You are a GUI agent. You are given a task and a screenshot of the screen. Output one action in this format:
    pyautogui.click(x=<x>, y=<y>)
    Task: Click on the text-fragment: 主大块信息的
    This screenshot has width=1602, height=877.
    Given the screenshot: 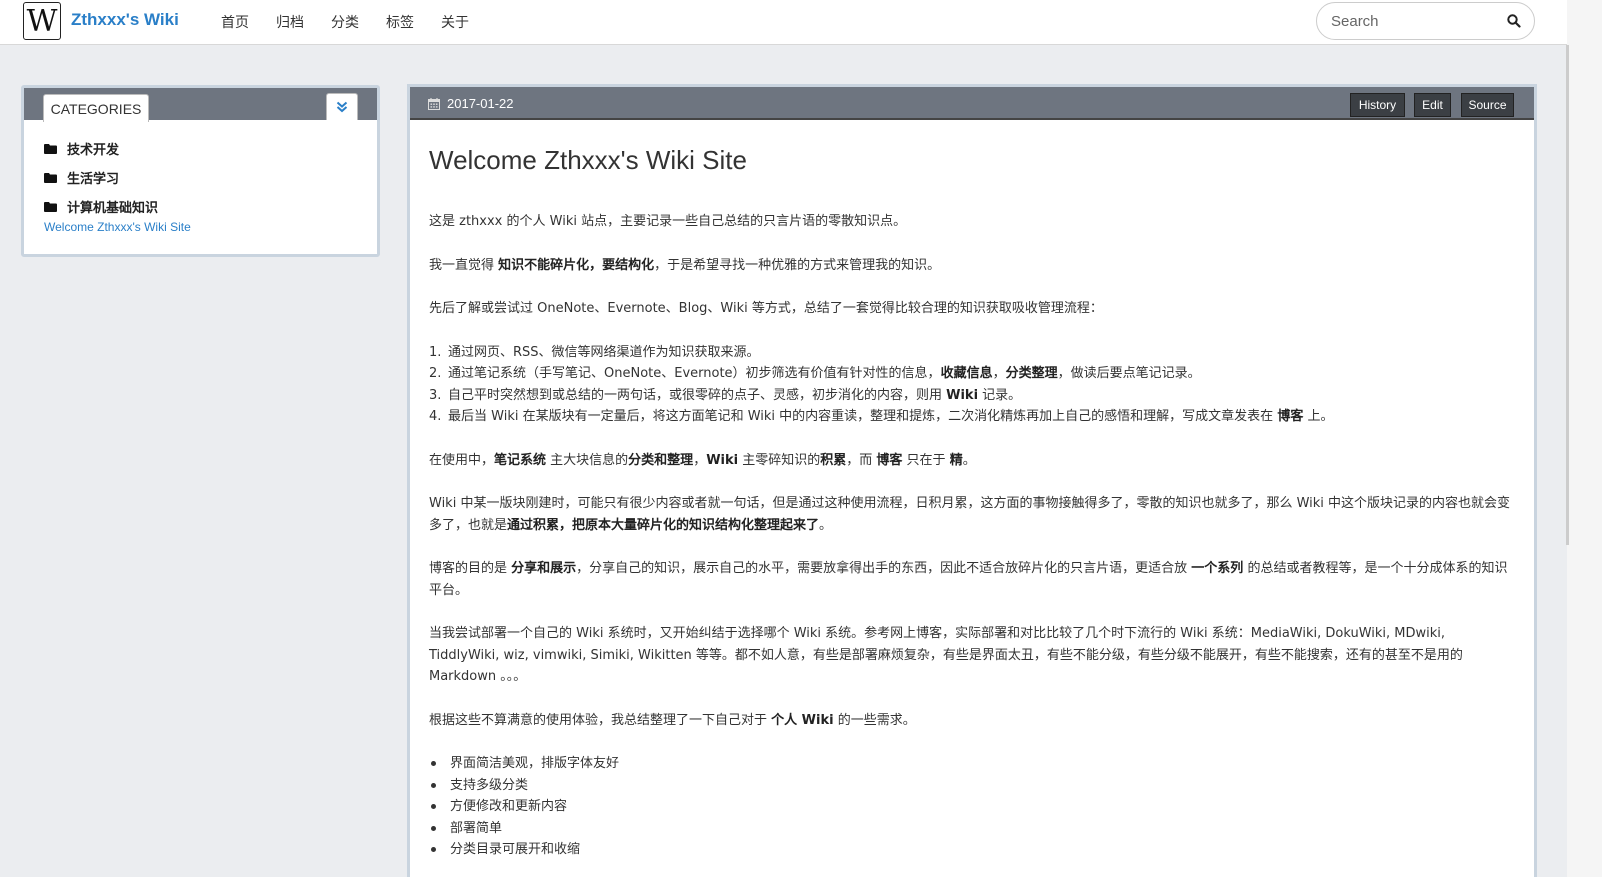 What is the action you would take?
    pyautogui.click(x=587, y=460)
    